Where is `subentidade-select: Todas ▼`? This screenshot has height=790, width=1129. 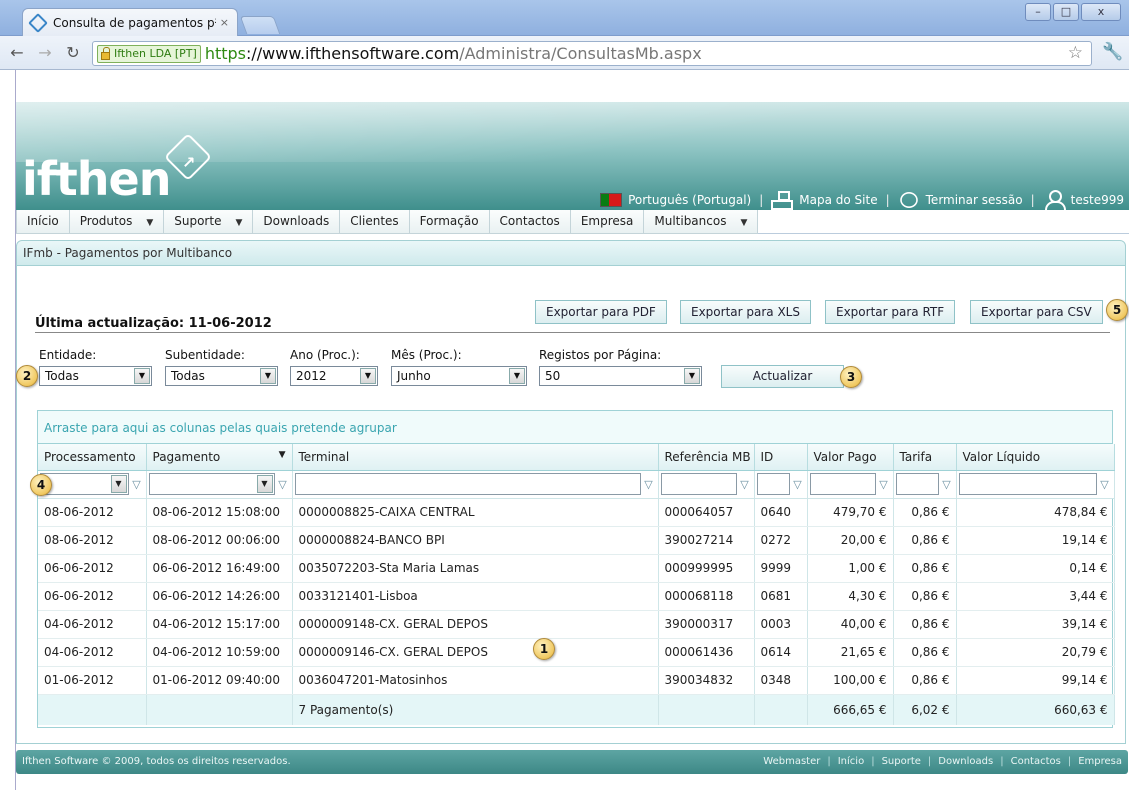 subentidade-select: Todas ▼ is located at coordinates (221, 376).